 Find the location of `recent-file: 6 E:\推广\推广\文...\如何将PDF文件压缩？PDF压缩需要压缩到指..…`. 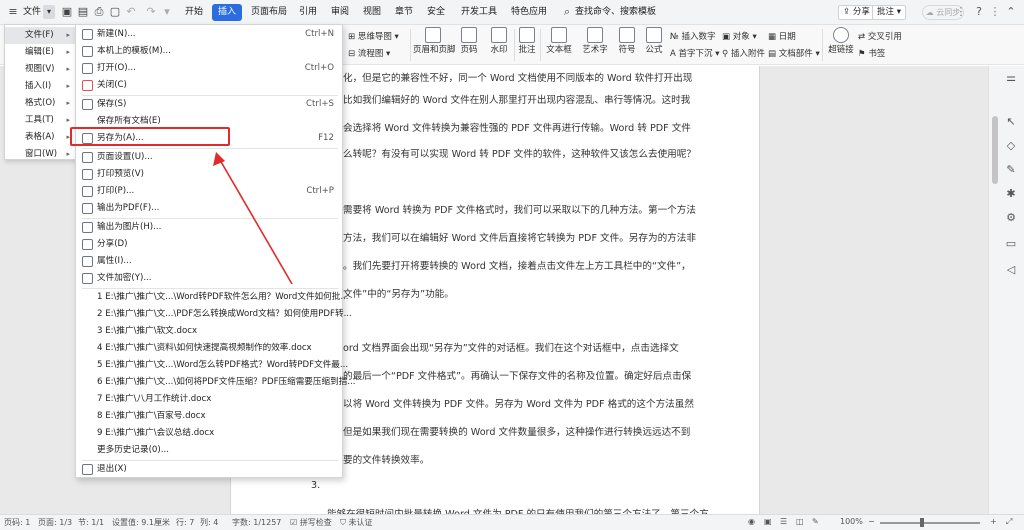

recent-file: 6 E:\推广\推广\文...\如何将PDF文件压缩？PDF压缩需要压缩到指..… is located at coordinates (215, 382).